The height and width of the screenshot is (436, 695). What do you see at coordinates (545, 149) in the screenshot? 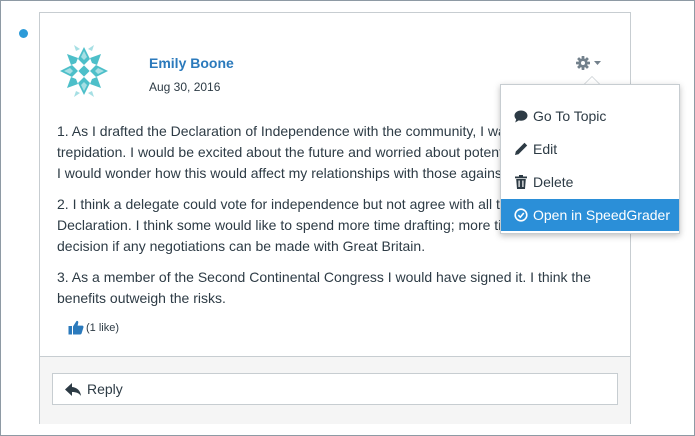
I see `menu-item-label: Edit` at bounding box center [545, 149].